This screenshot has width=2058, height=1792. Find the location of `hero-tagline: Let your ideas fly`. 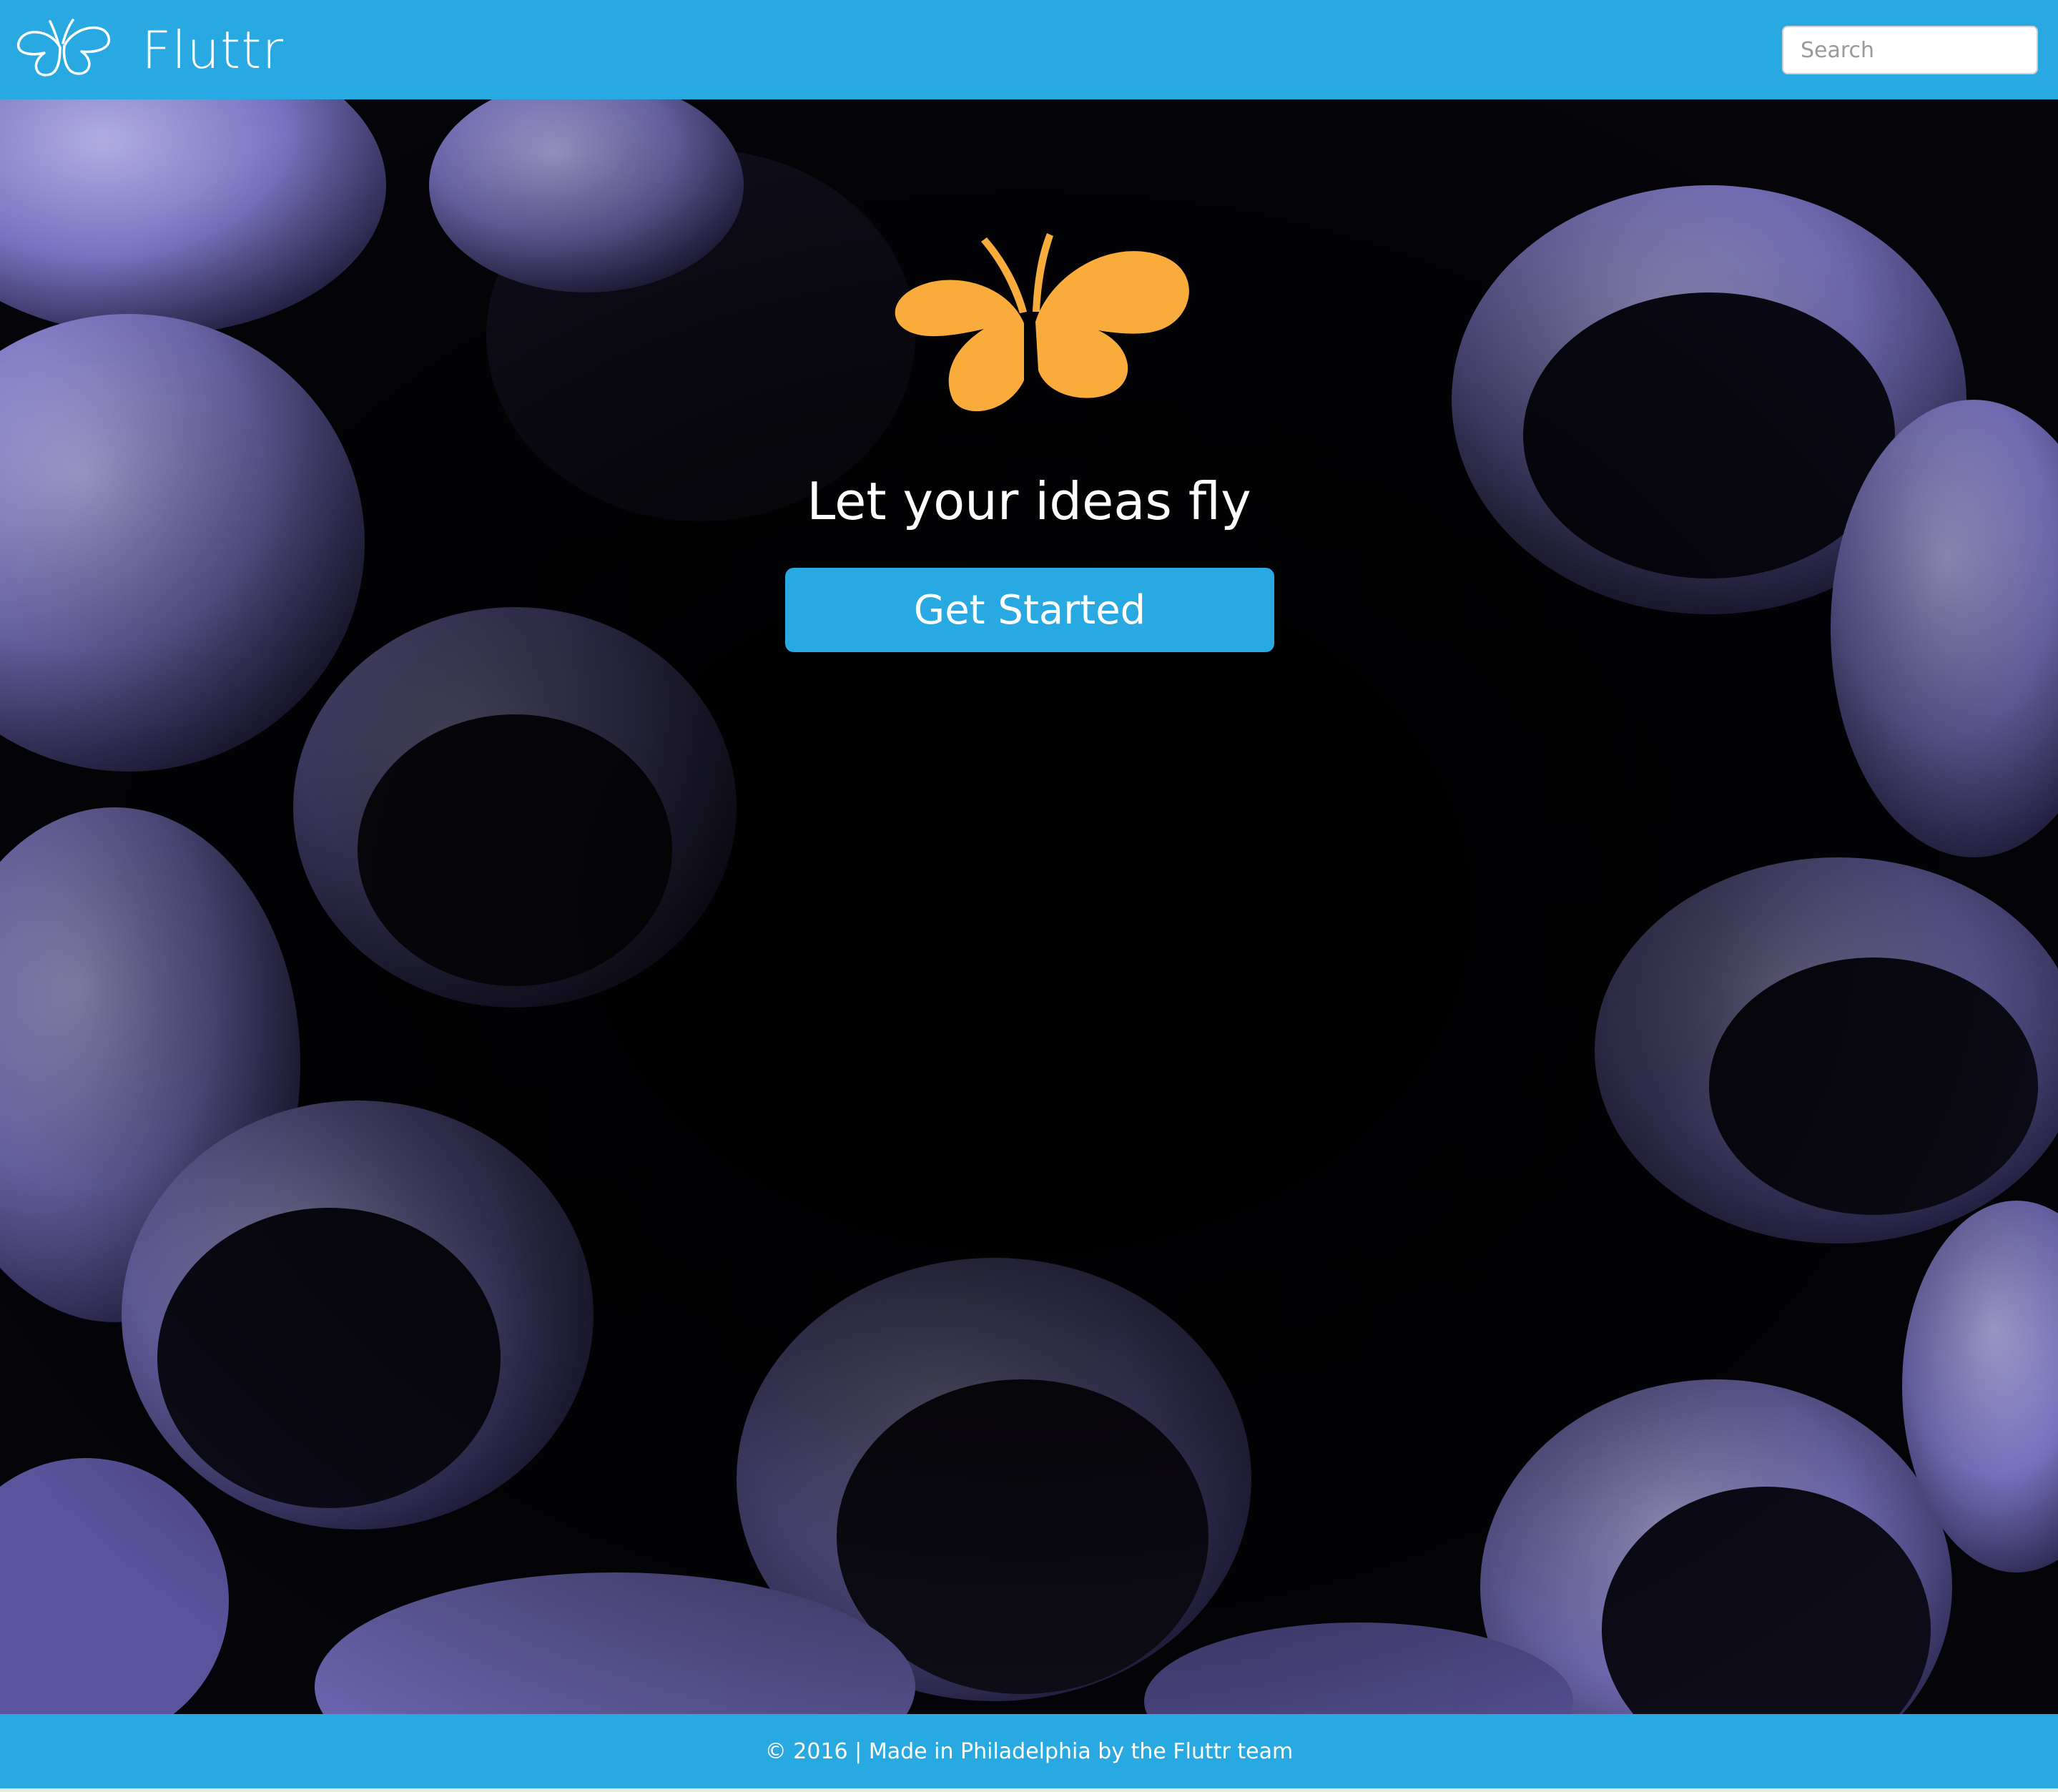

hero-tagline: Let your ideas fly is located at coordinates (1029, 501).